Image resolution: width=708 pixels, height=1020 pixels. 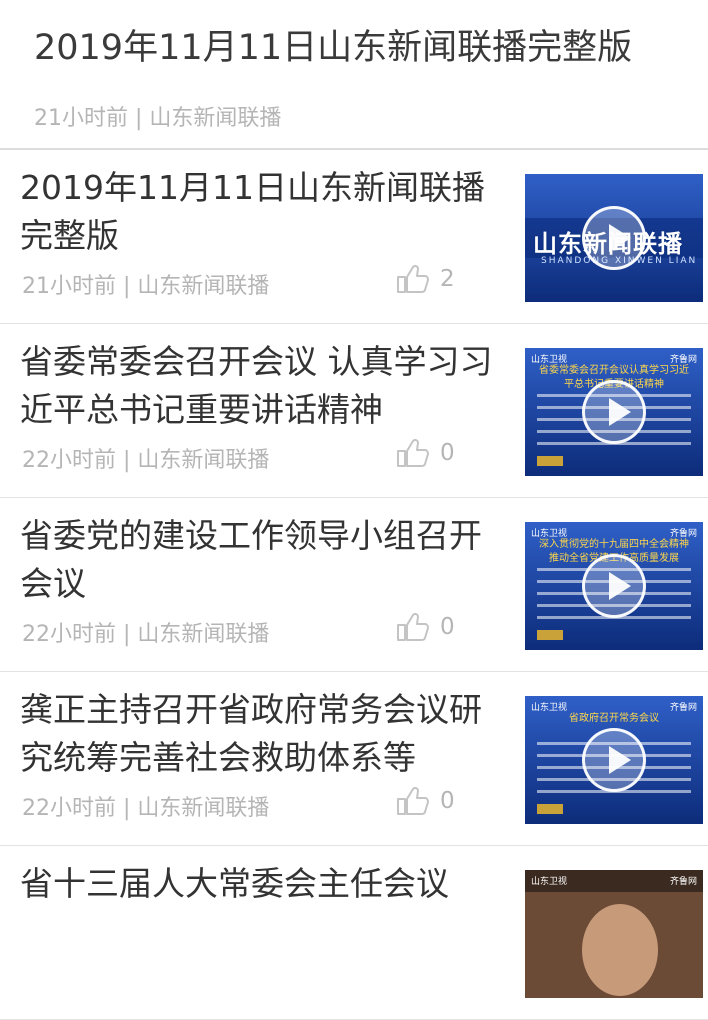 I want to click on video-thumbnail: 山东卫视 齐鲁网 省政府召开常务会议, so click(x=614, y=760).